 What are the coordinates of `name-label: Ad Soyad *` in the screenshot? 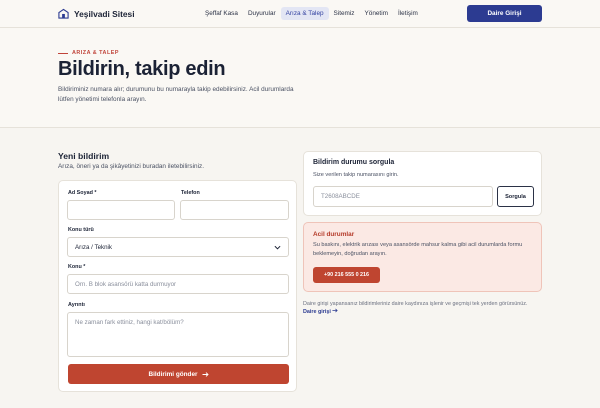 It's located at (82, 193).